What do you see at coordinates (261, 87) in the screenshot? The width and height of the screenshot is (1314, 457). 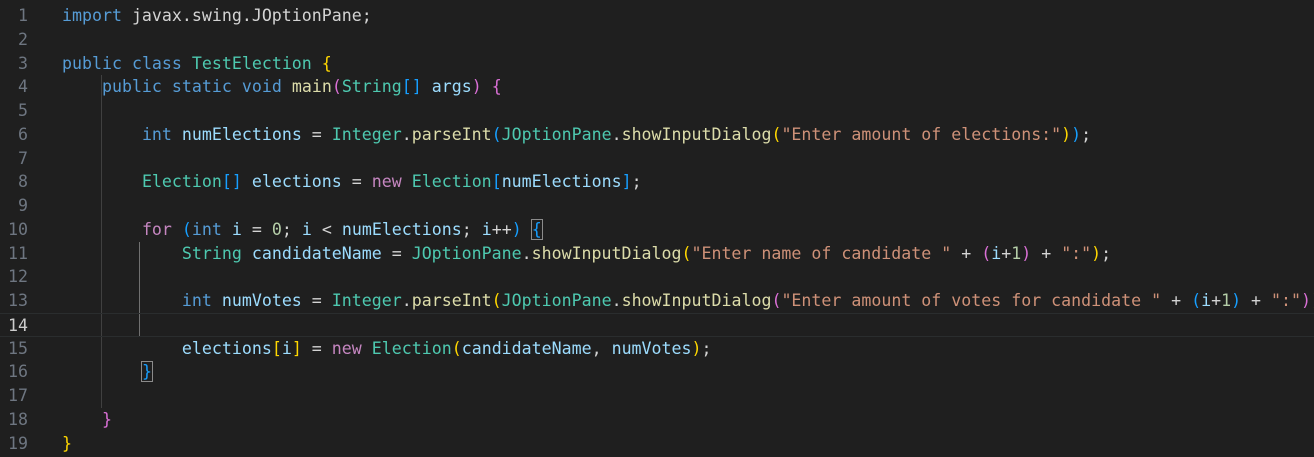 I see `code-token: void` at bounding box center [261, 87].